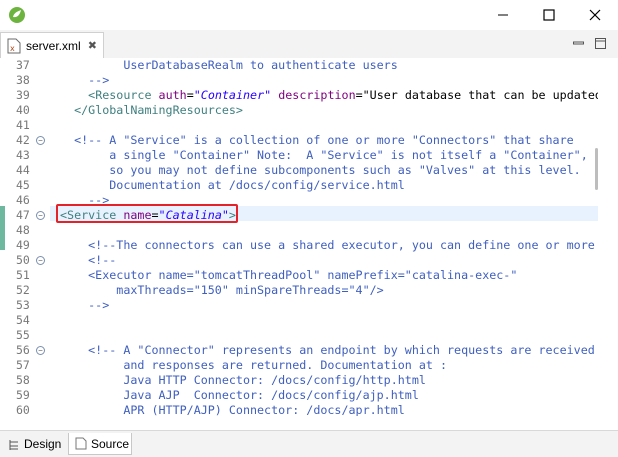 The width and height of the screenshot is (618, 457). What do you see at coordinates (23, 260) in the screenshot?
I see `line-number: 50` at bounding box center [23, 260].